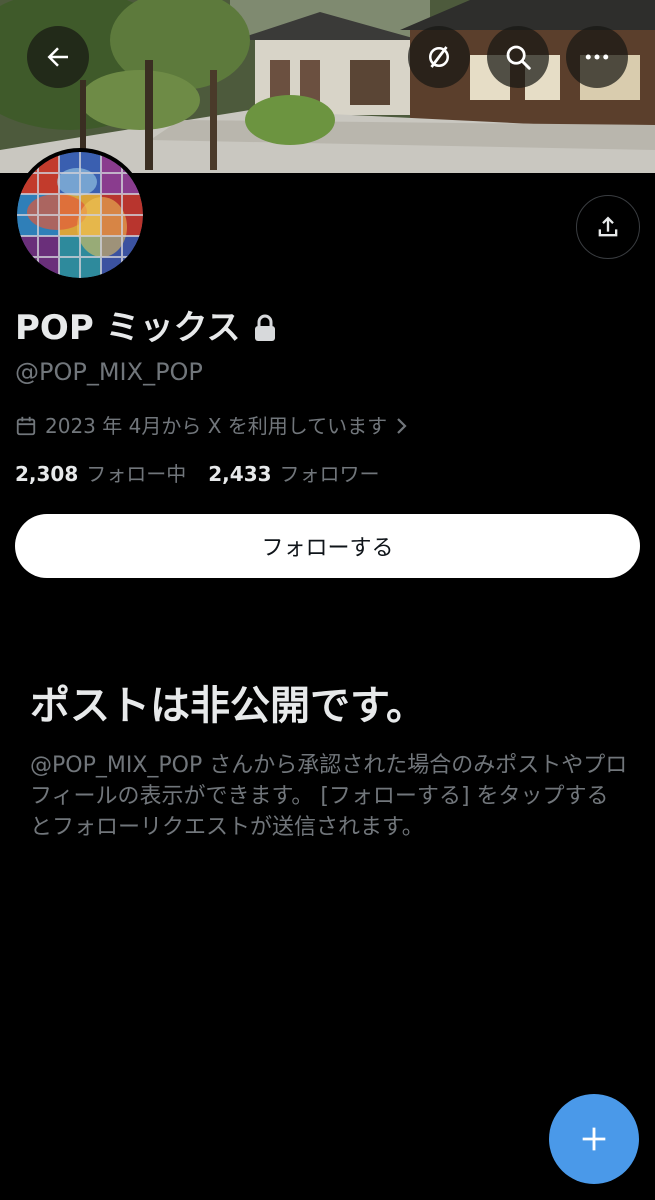  I want to click on private-notice-title: ポストは非公開です。, so click(228, 706).